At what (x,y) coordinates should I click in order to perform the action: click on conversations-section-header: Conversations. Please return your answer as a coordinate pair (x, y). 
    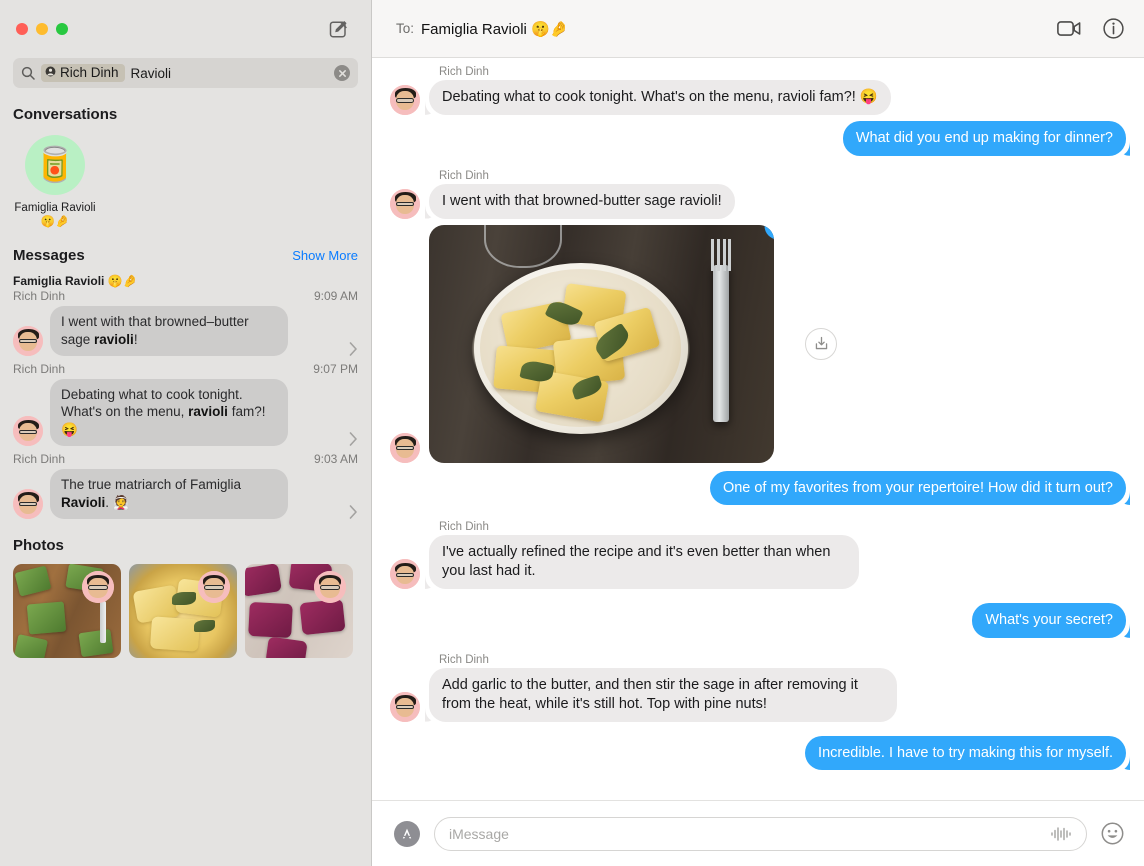
    Looking at the image, I should click on (185, 105).